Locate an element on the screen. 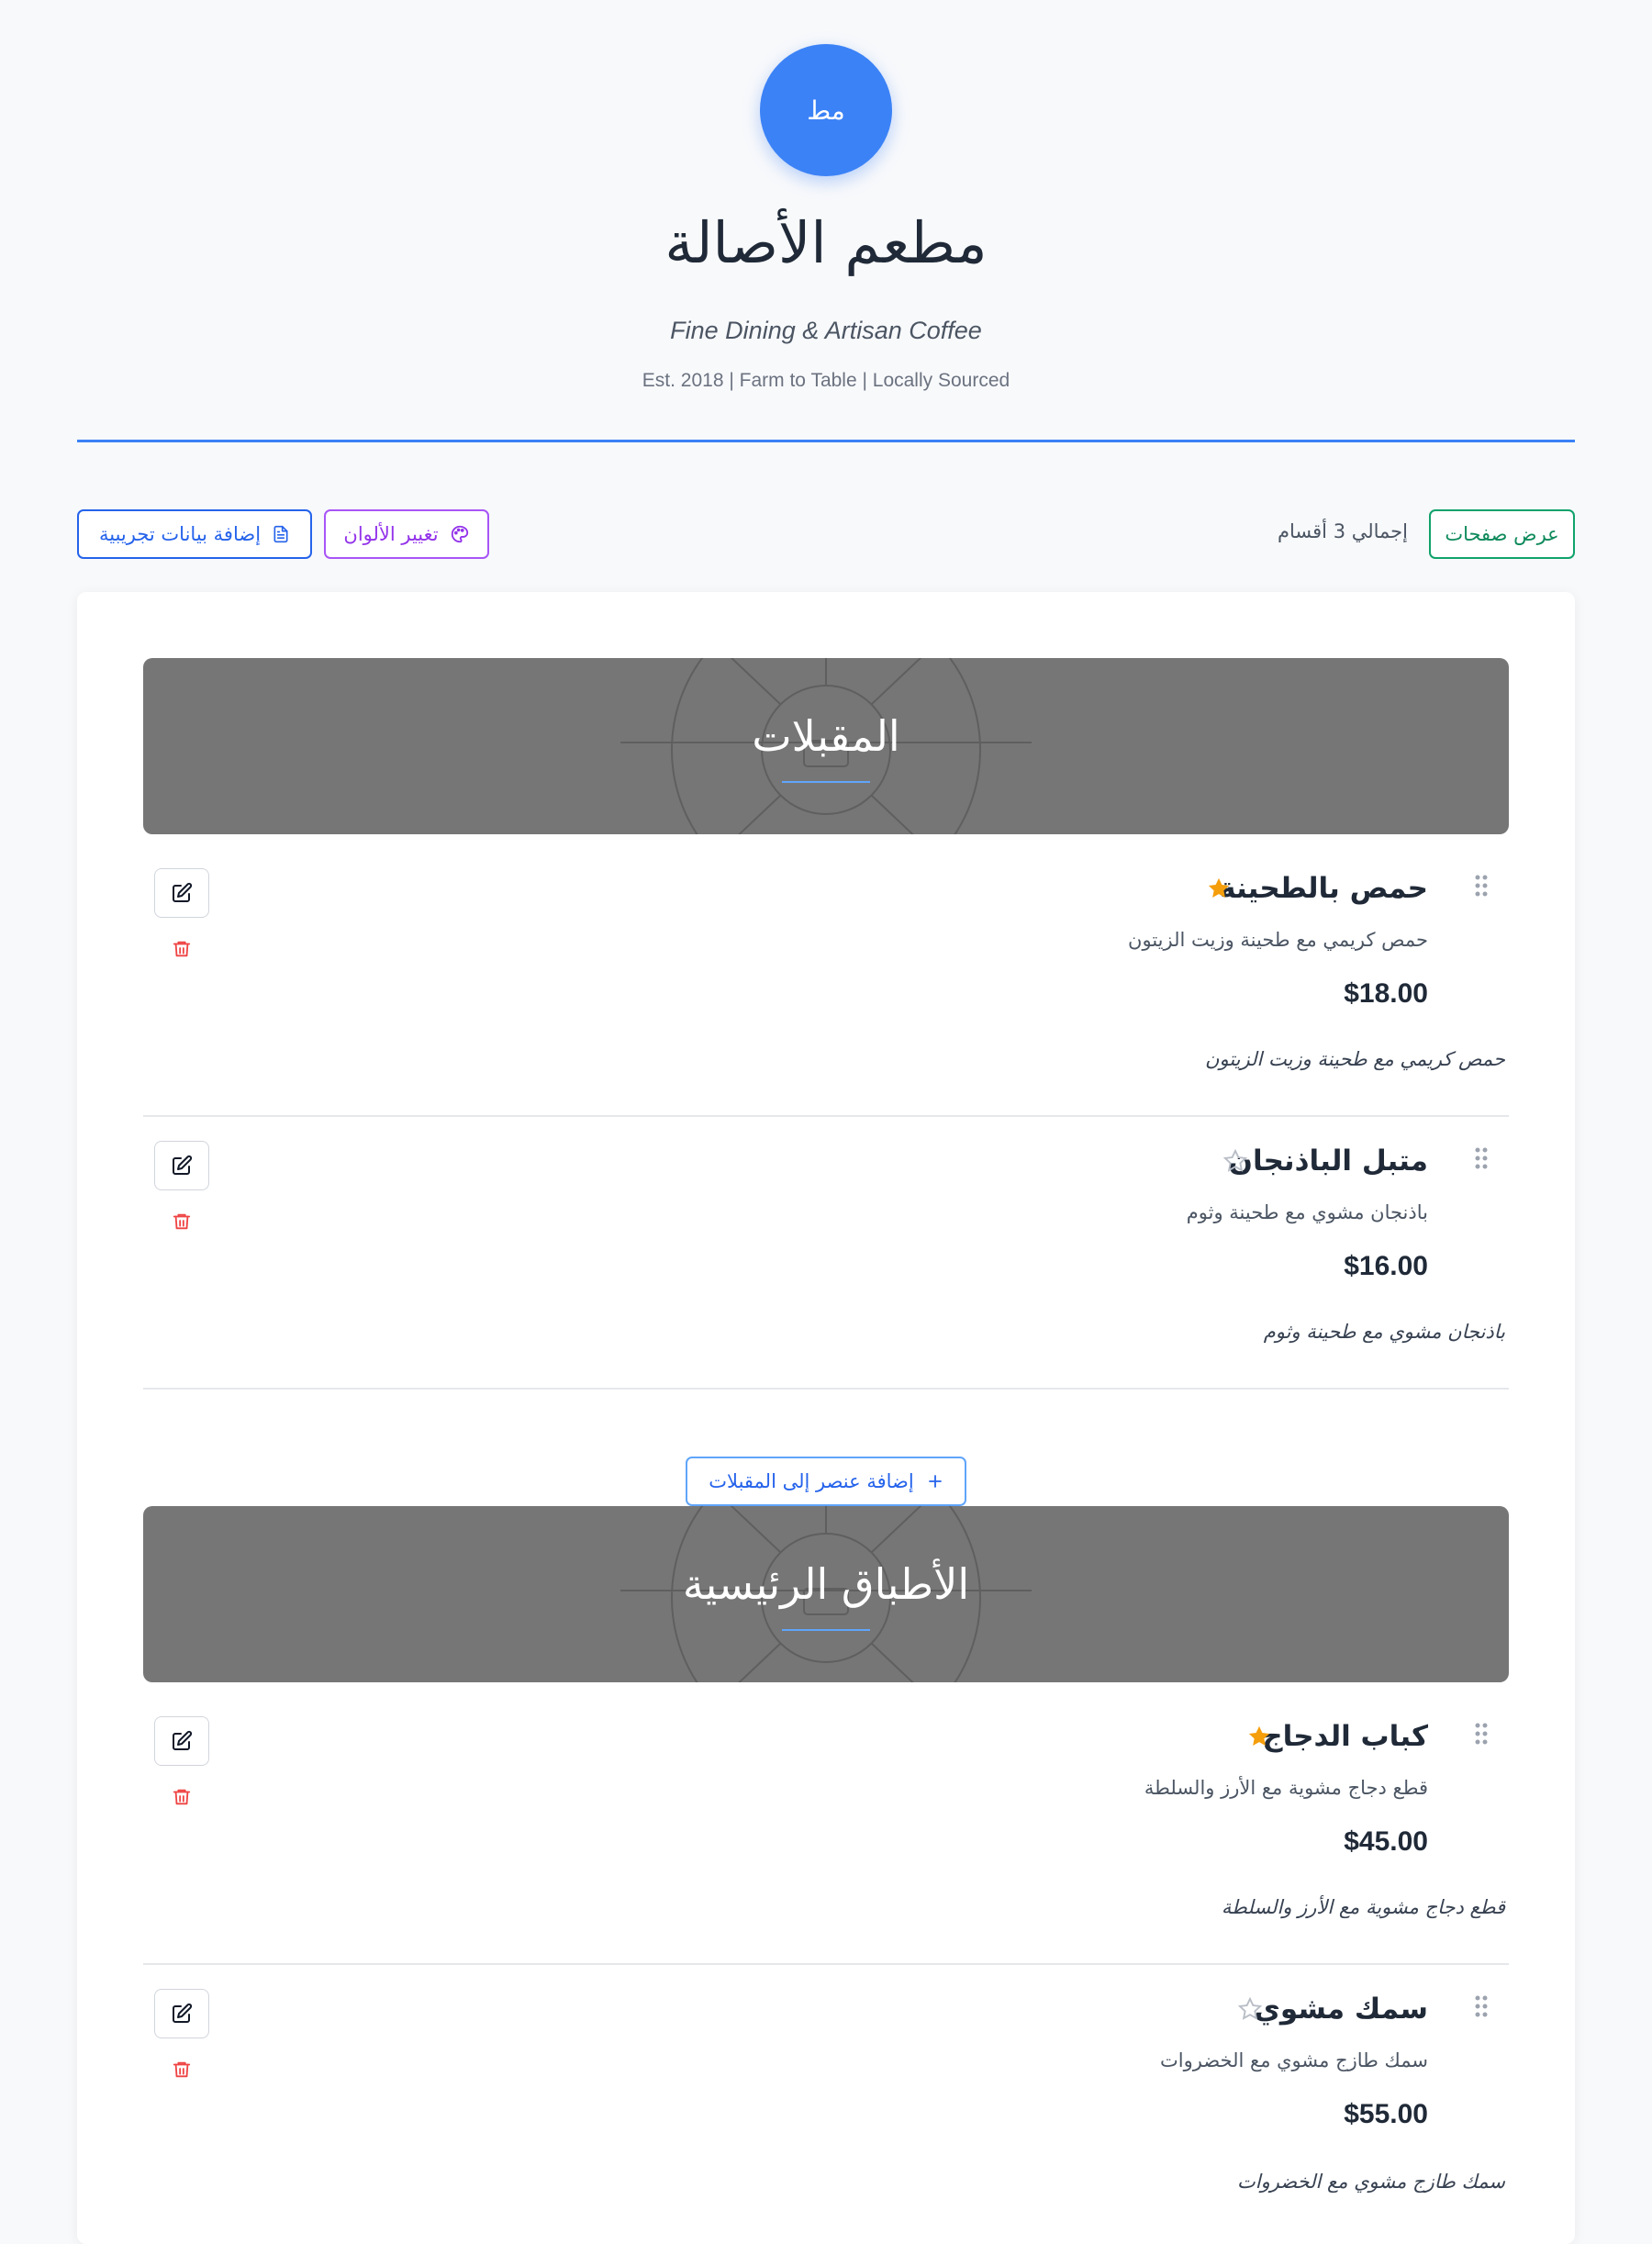 Image resolution: width=1652 pixels, height=2244 pixels. change-colors-button: تغيير الألوان is located at coordinates (407, 534).